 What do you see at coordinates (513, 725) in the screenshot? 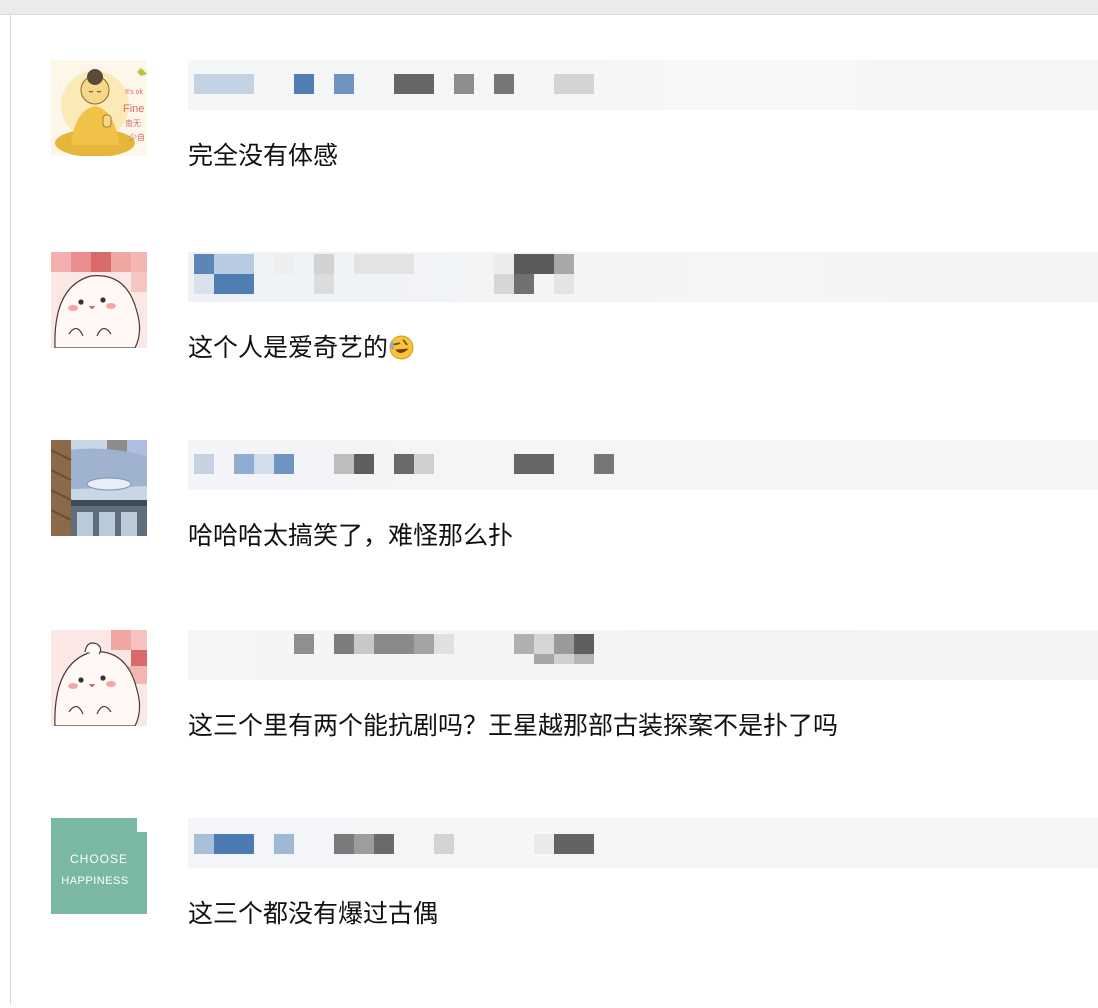
I see `comment-text: 这三个里有两个能抗剧吗？王星越那部古装探案不是扑了吗` at bounding box center [513, 725].